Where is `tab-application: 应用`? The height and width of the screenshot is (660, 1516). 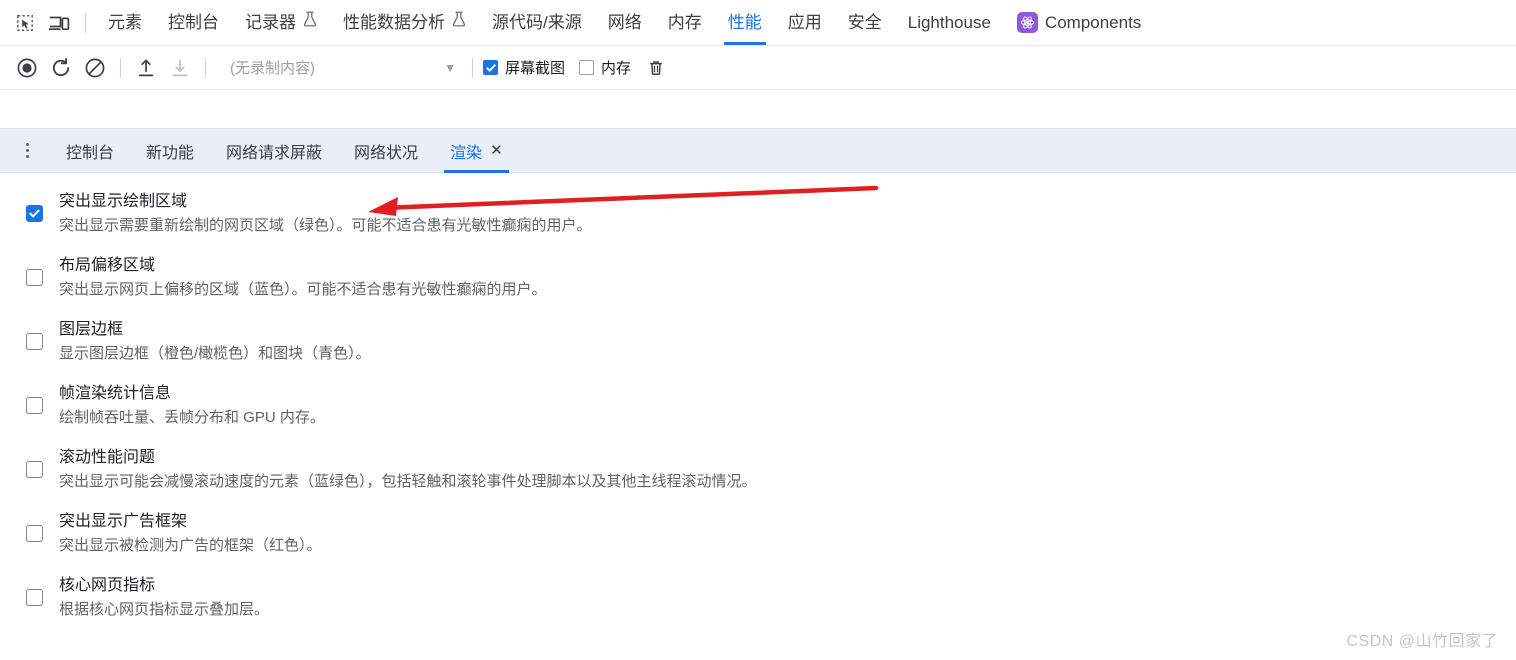
tab-application: 应用 is located at coordinates (805, 22).